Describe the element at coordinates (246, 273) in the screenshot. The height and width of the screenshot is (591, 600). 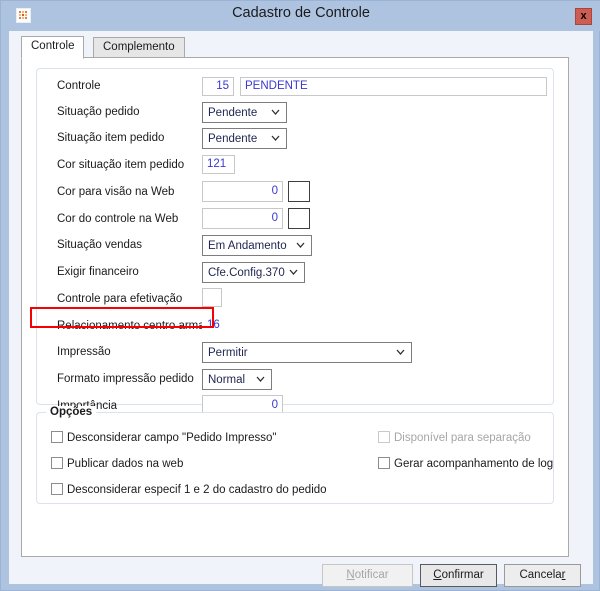
I see `select-exigir-financeiro-value: Cfe.Config.370` at that location.